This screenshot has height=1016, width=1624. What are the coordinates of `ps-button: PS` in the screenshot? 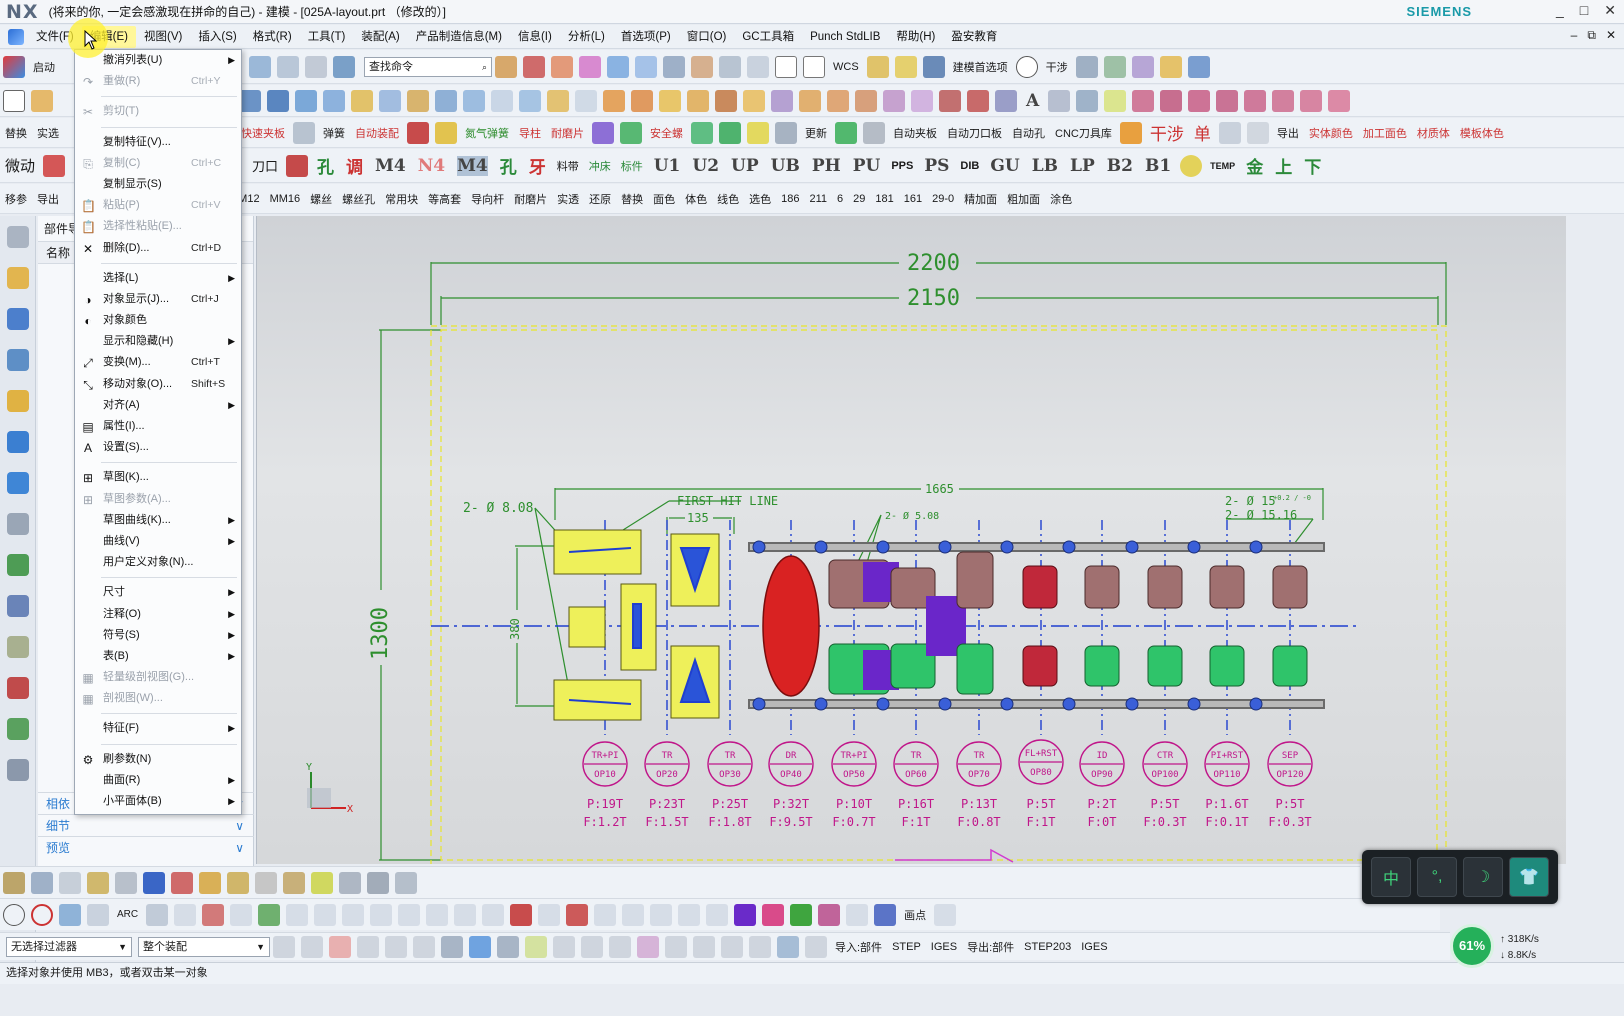 It's located at (936, 166).